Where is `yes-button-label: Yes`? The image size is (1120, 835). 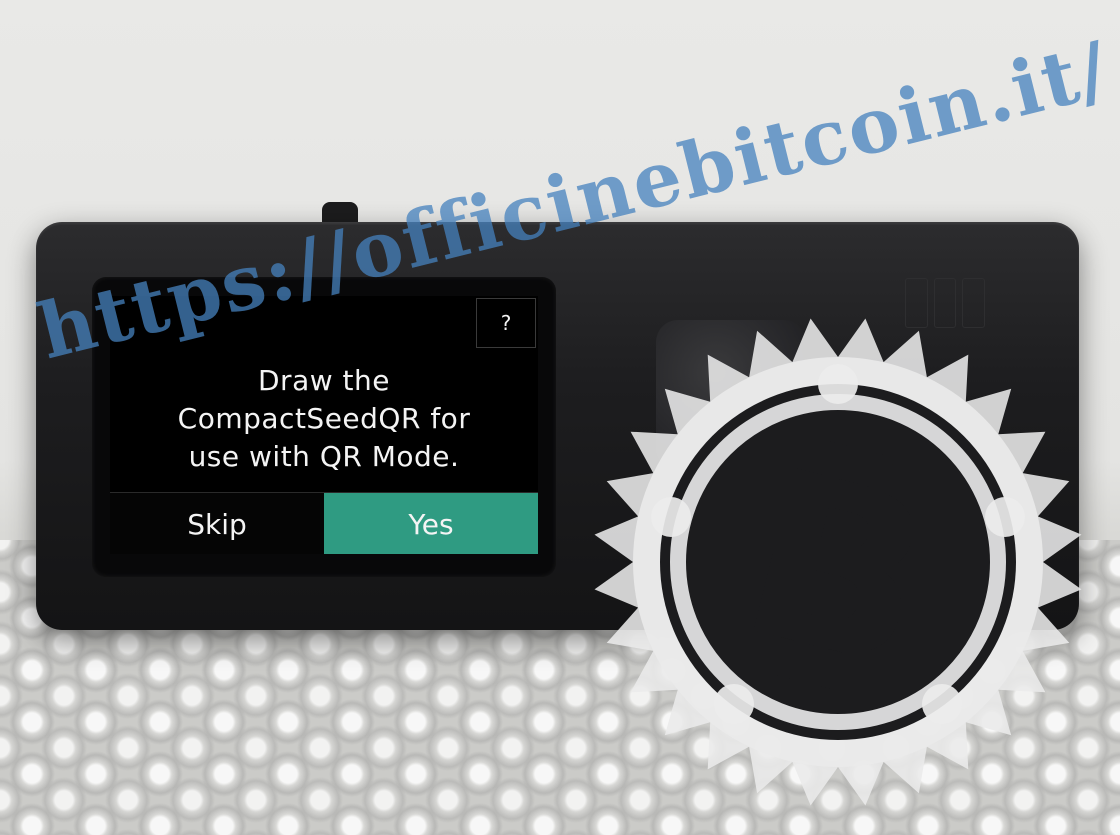
yes-button-label: Yes is located at coordinates (431, 524).